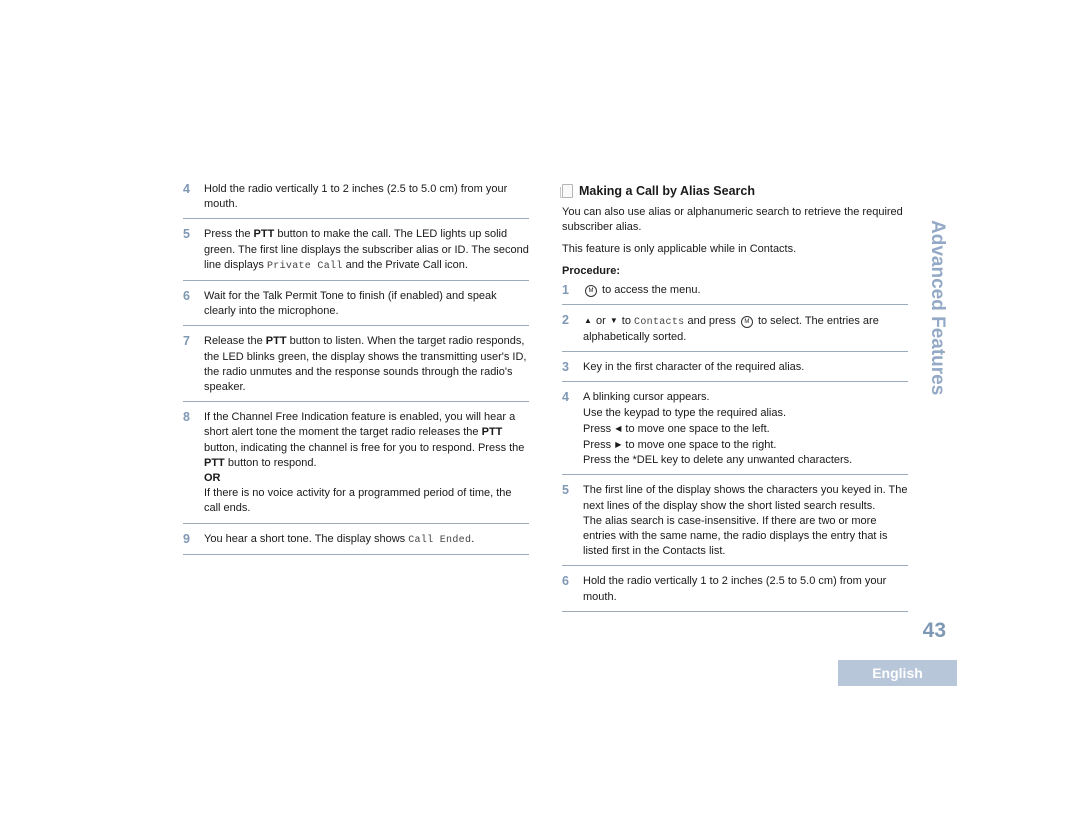 This screenshot has width=1080, height=834. I want to click on text-run: to move one space to the left., so click(696, 428).